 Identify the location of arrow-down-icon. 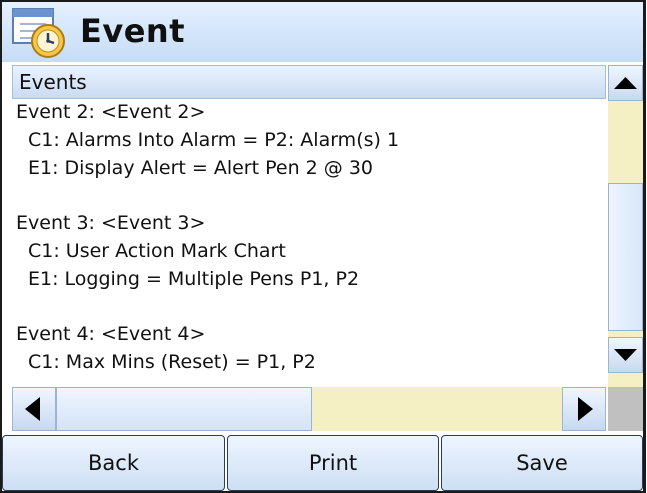
(625, 355).